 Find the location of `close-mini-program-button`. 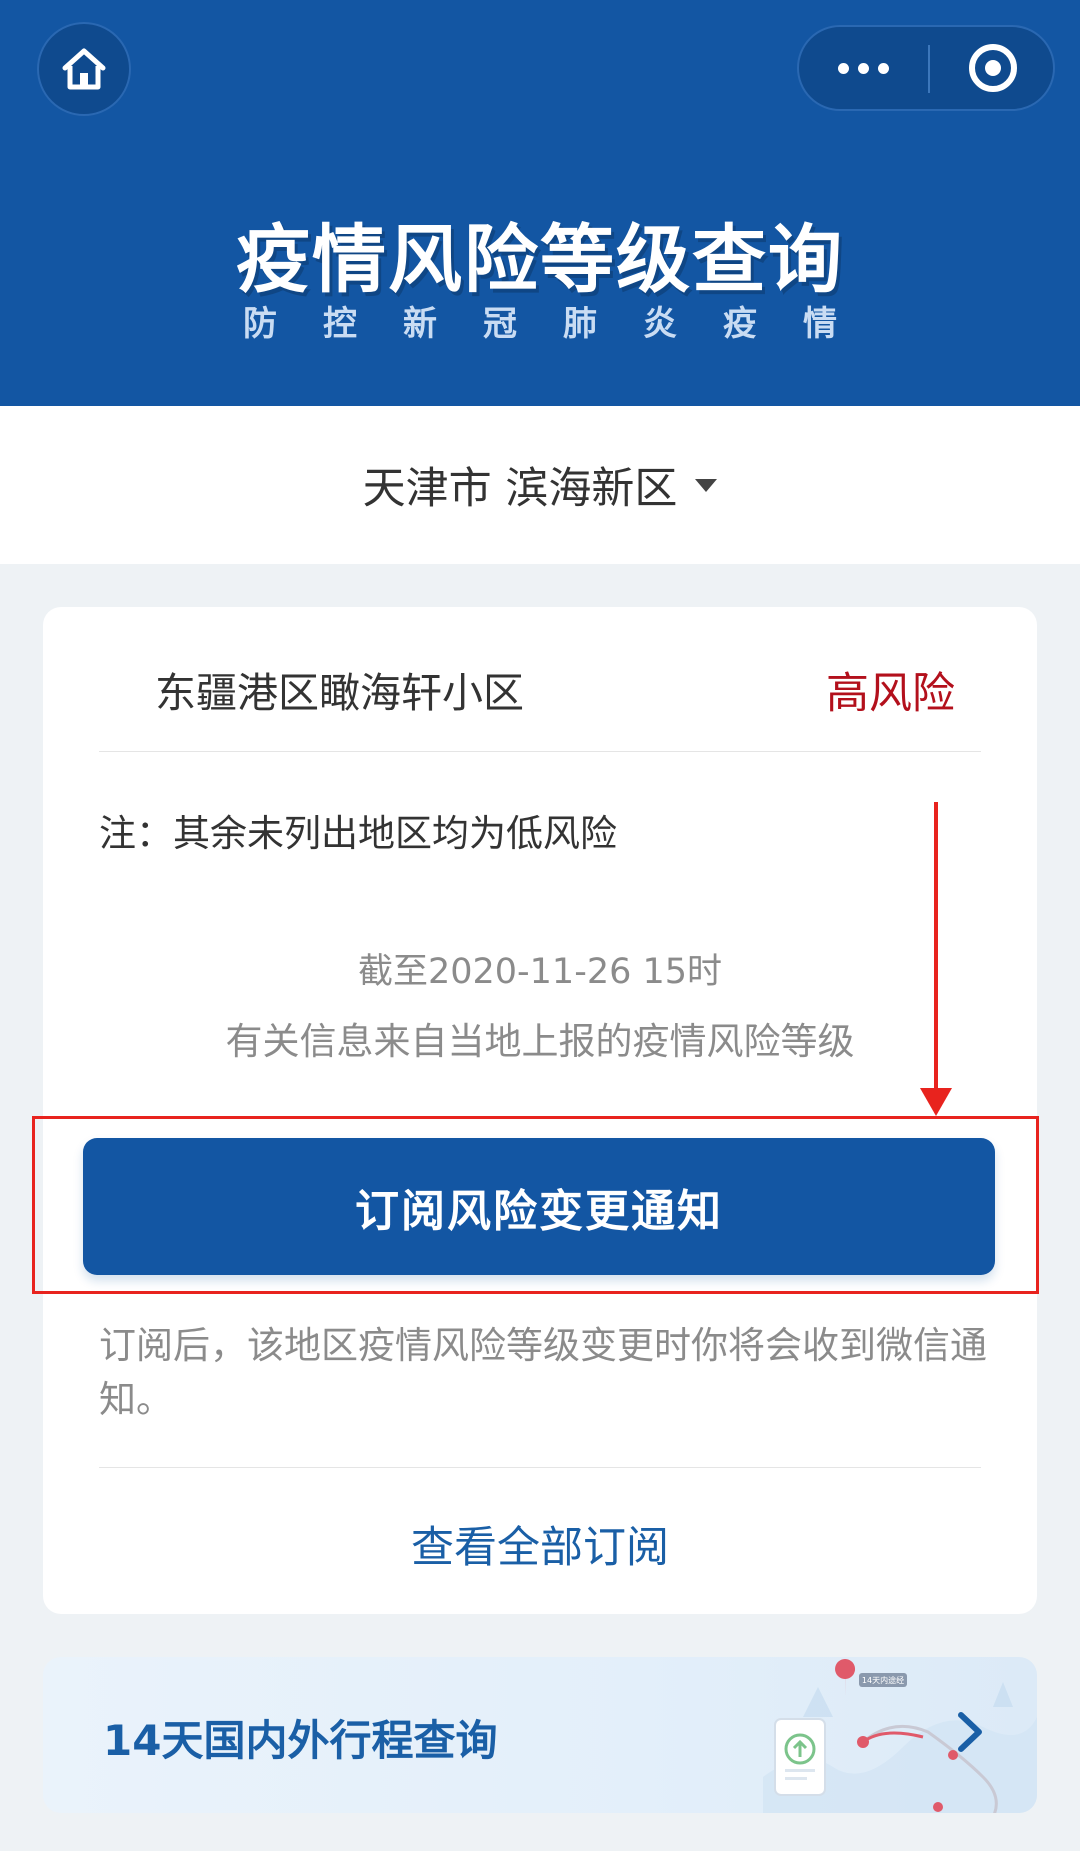

close-mini-program-button is located at coordinates (992, 68).